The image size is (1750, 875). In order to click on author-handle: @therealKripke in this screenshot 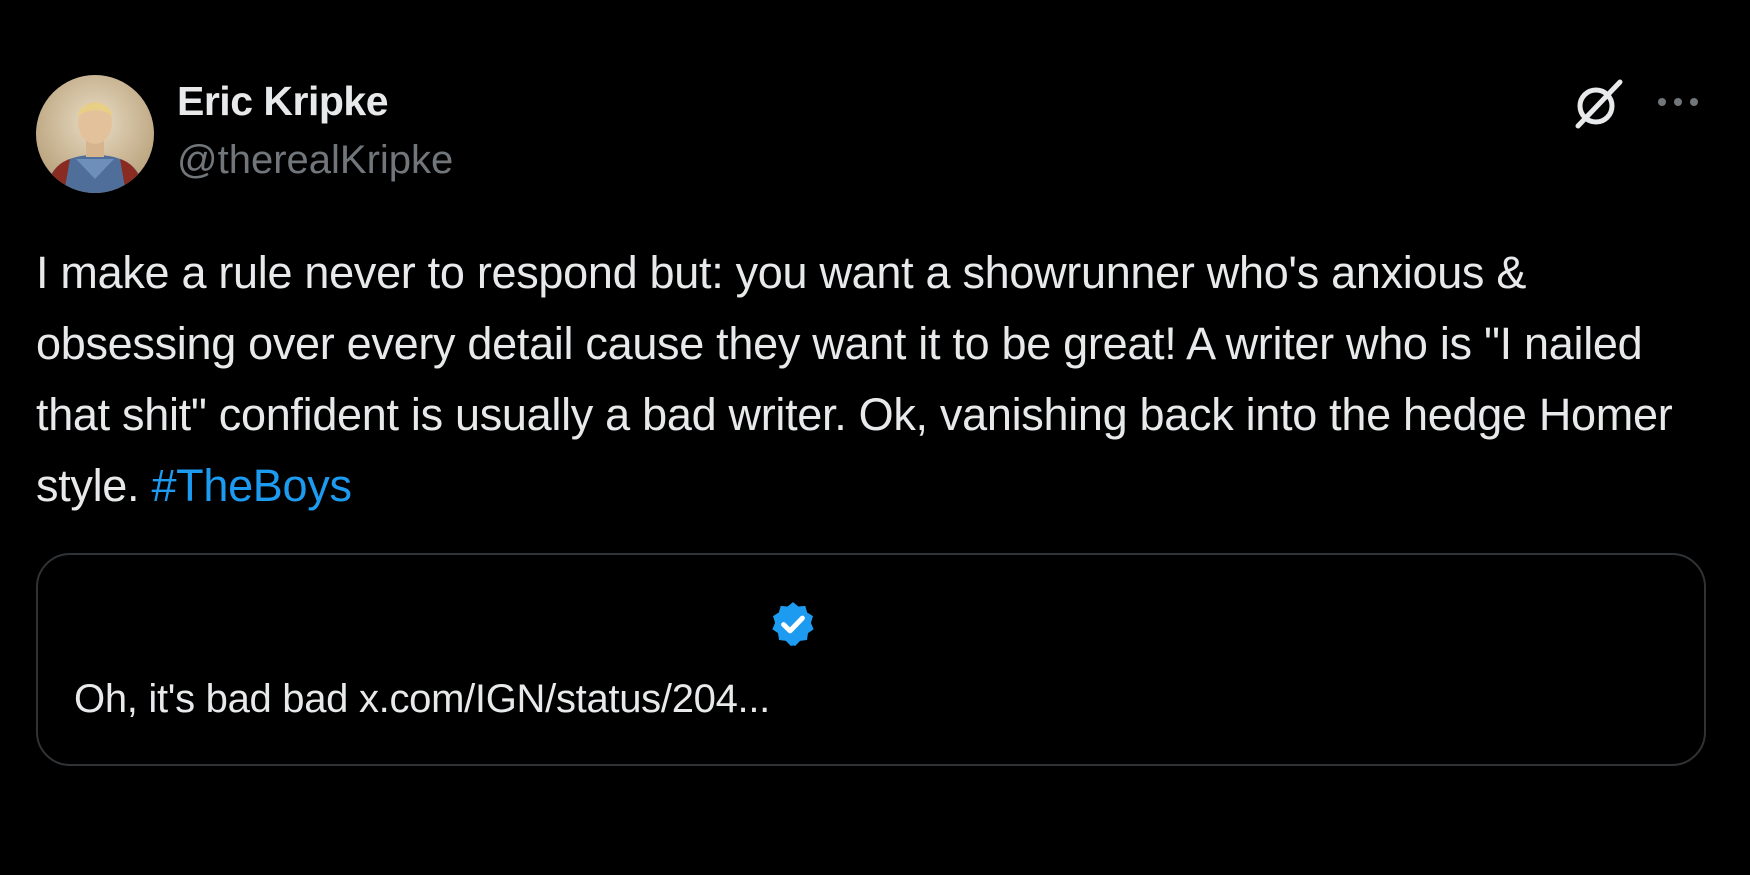, I will do `click(315, 160)`.